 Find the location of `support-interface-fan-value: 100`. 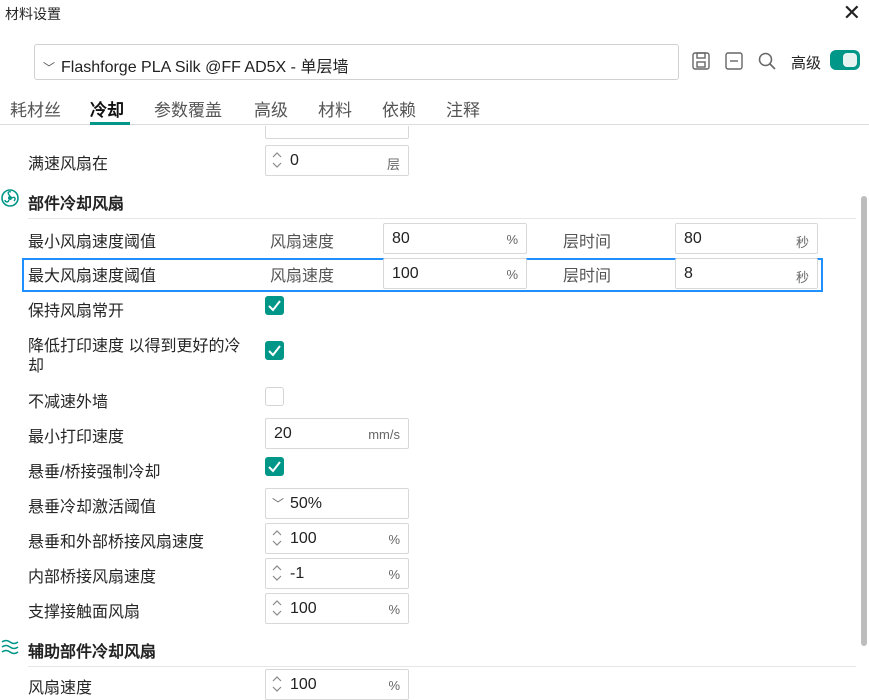

support-interface-fan-value: 100 is located at coordinates (303, 608).